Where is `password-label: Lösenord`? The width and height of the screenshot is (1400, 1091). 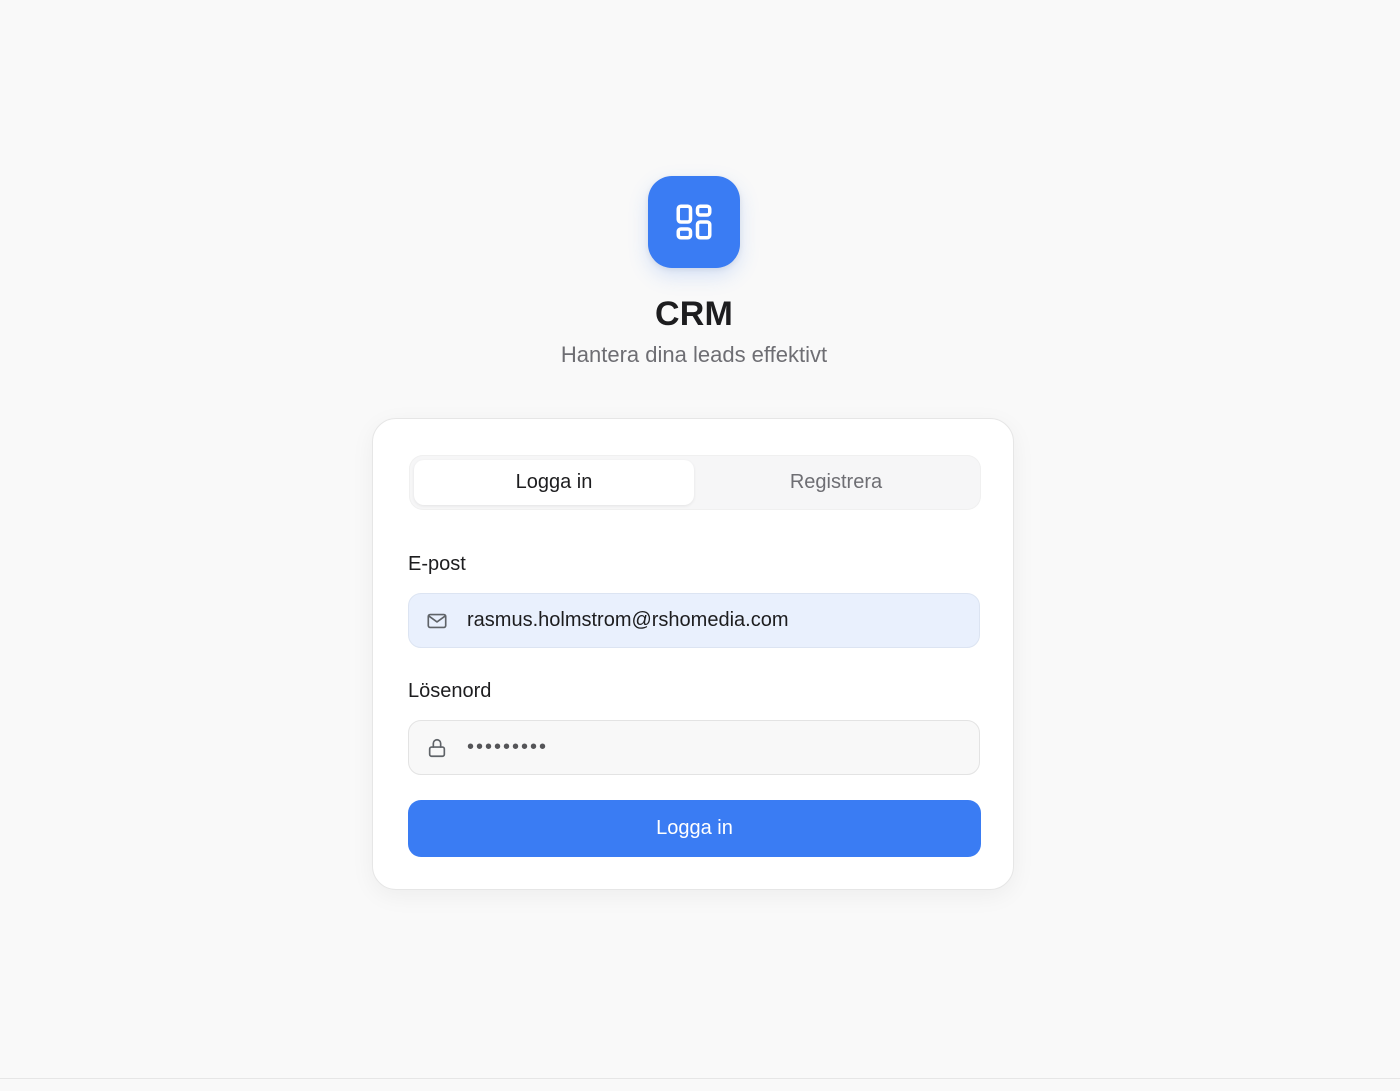 password-label: Lösenord is located at coordinates (450, 691).